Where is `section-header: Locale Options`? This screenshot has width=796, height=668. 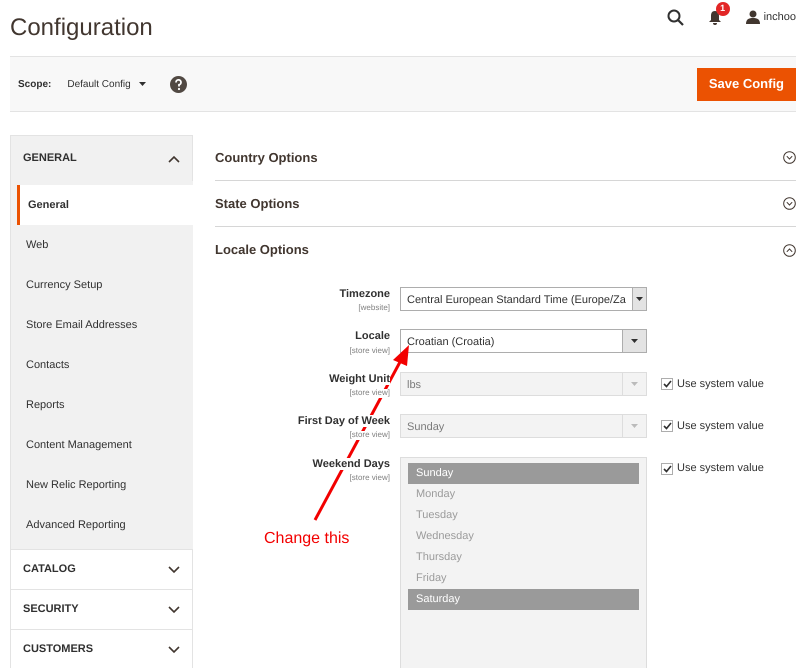 section-header: Locale Options is located at coordinates (505, 250).